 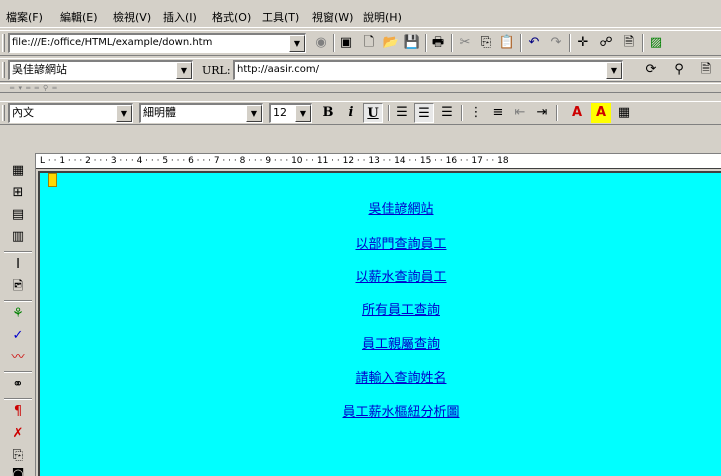 I want to click on bold-button: B, so click(x=328, y=113).